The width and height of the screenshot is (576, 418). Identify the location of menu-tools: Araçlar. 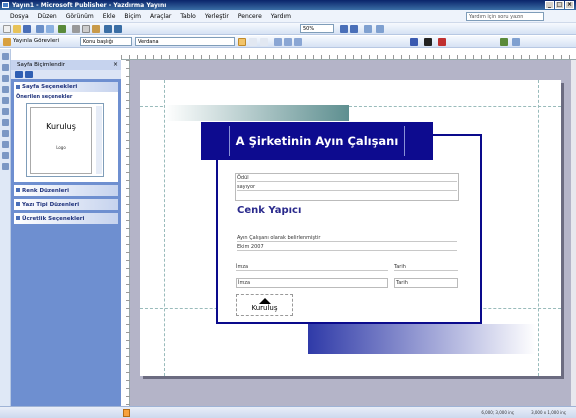
(160, 16).